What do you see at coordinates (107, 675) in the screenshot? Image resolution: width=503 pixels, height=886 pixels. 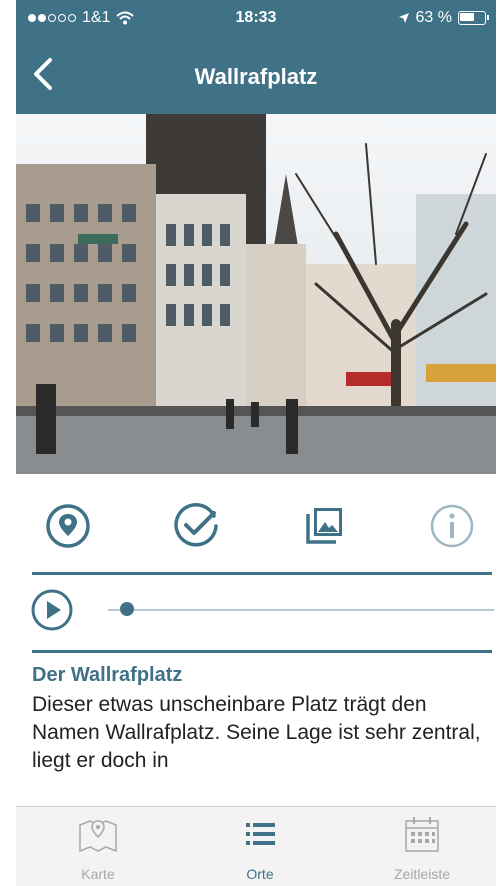 I see `article-heading: Der Wallrafplatz` at bounding box center [107, 675].